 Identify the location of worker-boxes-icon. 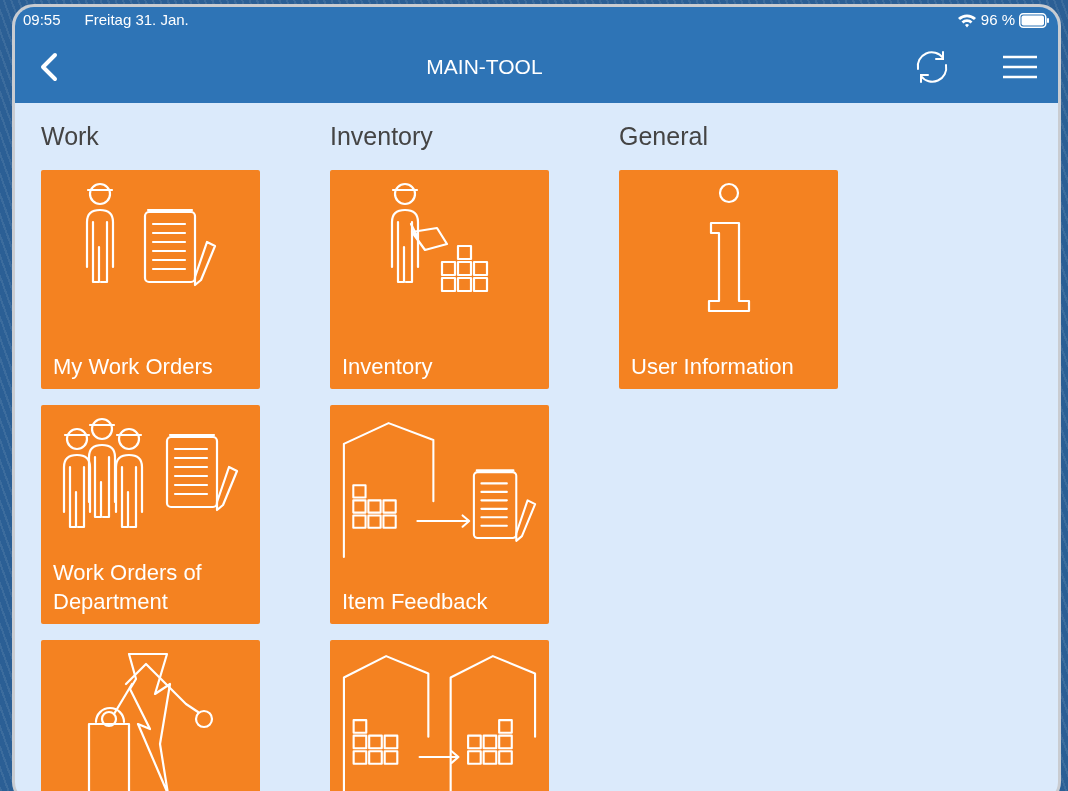
(439, 237).